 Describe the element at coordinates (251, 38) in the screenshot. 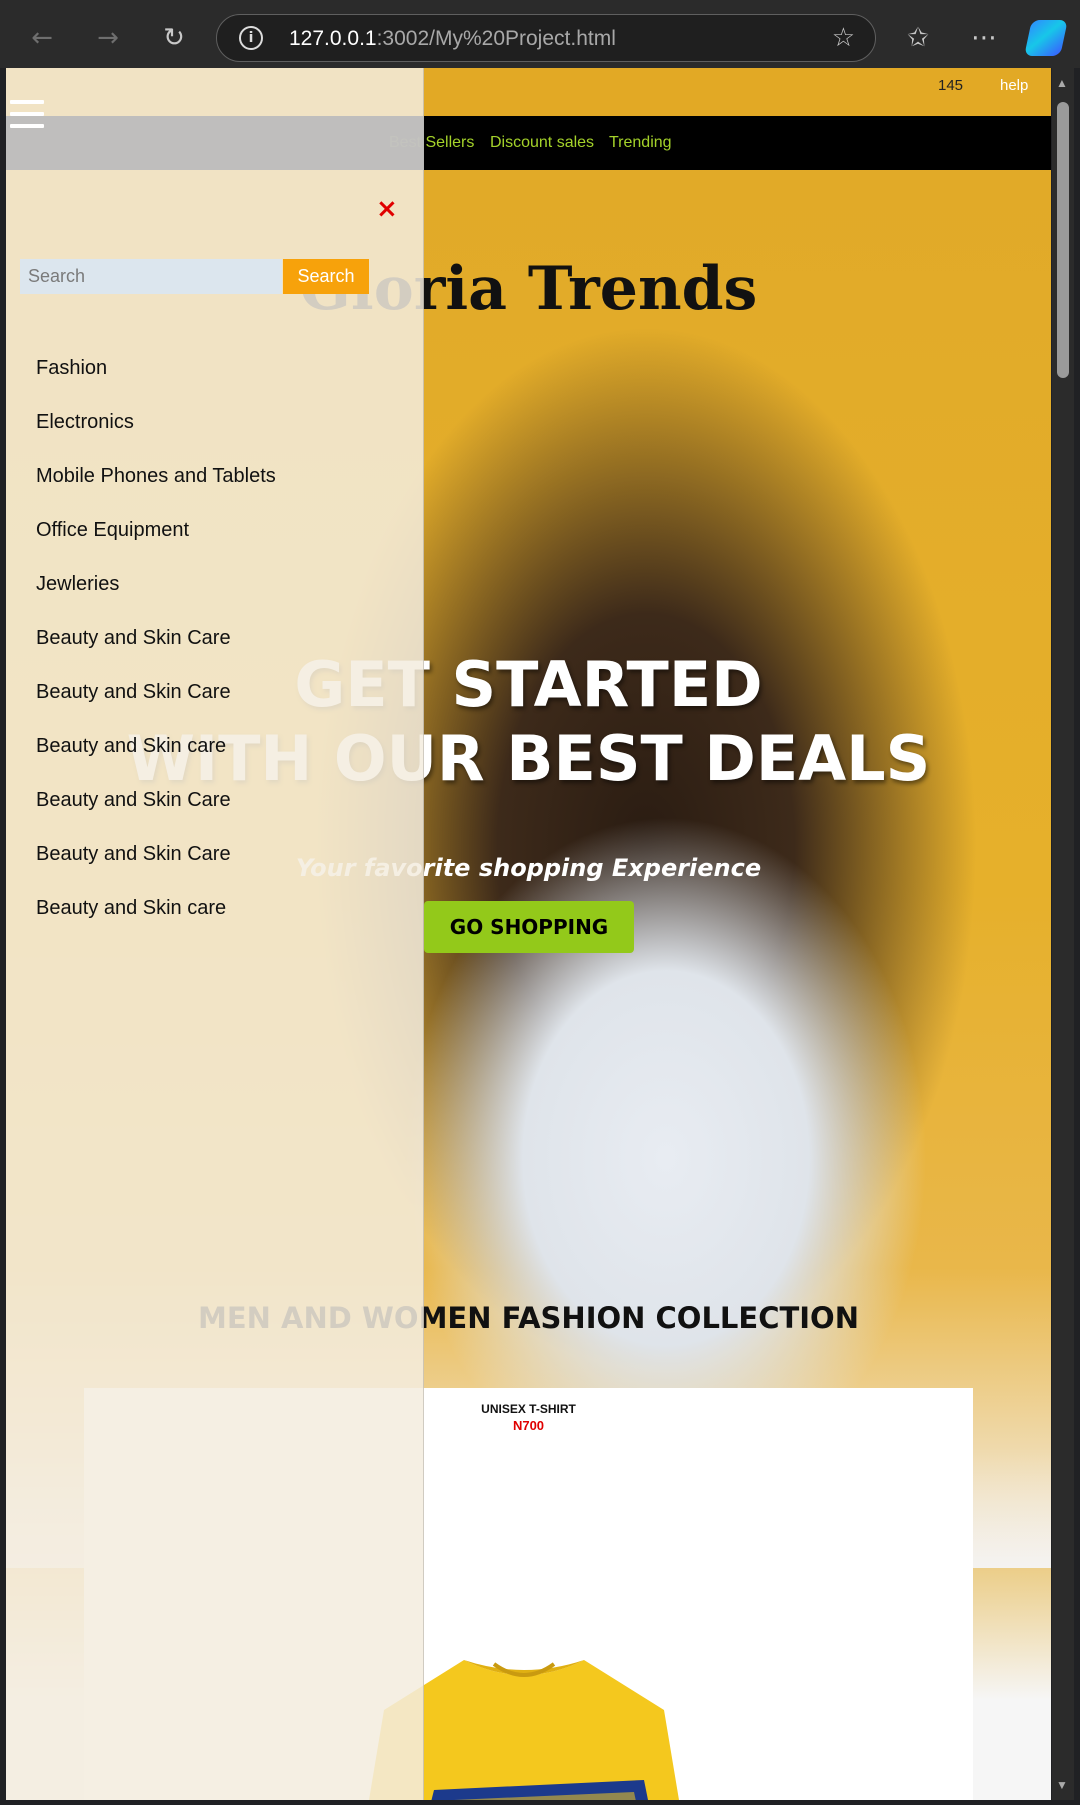

I see `info-icon: i` at that location.